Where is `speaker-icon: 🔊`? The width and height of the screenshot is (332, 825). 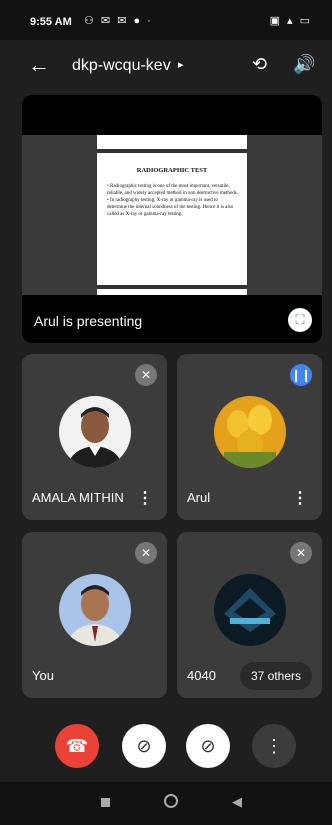 speaker-icon: 🔊 is located at coordinates (304, 64).